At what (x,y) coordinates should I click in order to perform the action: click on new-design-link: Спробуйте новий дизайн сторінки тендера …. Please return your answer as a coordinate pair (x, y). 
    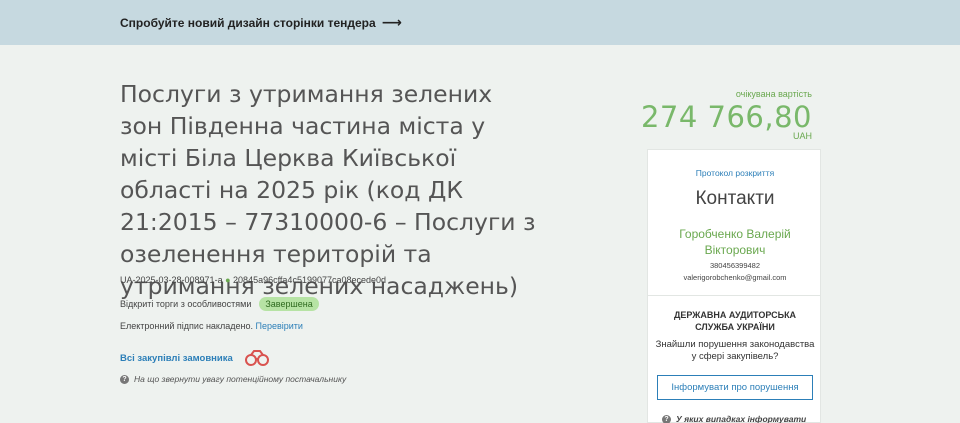
    Looking at the image, I should click on (261, 22).